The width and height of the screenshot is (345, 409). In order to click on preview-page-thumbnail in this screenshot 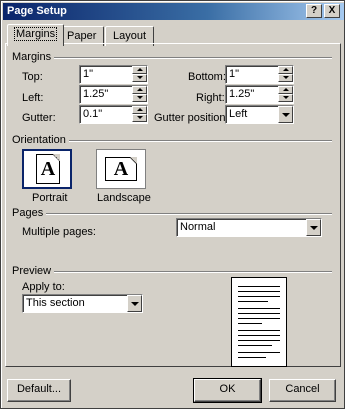, I will do `click(259, 322)`.